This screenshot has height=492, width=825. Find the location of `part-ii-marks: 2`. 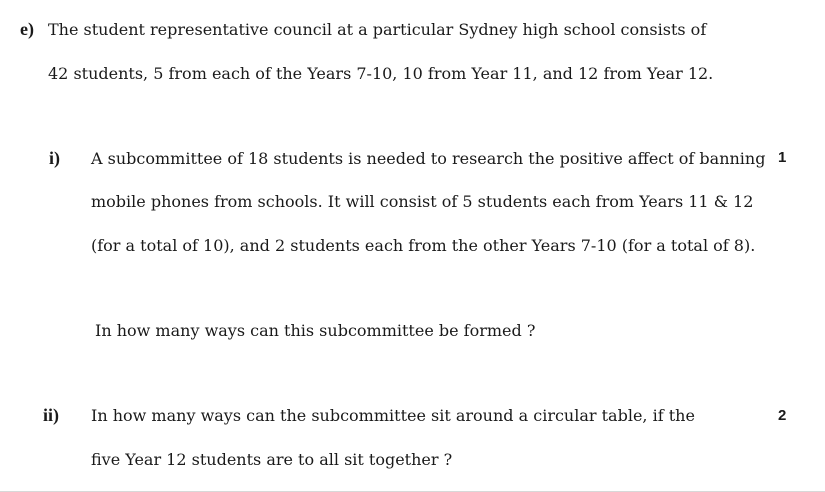

part-ii-marks: 2 is located at coordinates (782, 415).